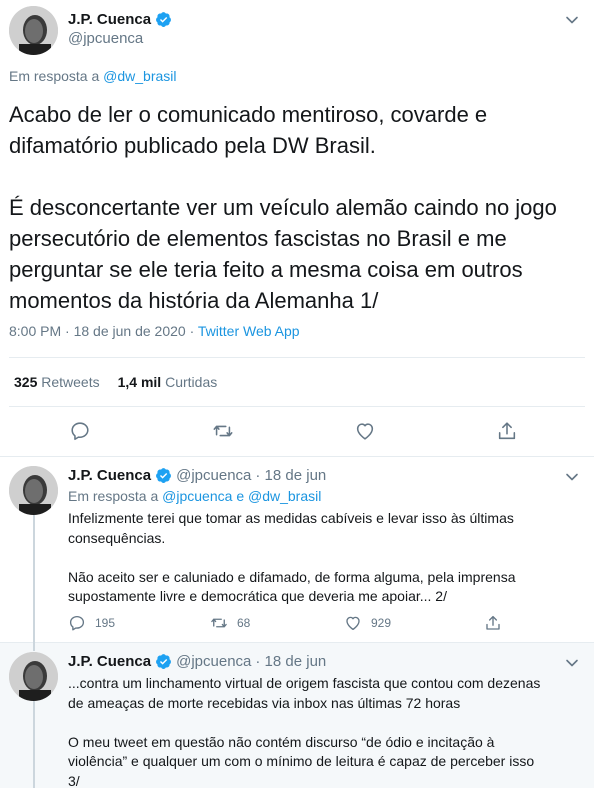 The image size is (594, 788). What do you see at coordinates (168, 382) in the screenshot?
I see `likes-stat: 1,4 mil Curtidas` at bounding box center [168, 382].